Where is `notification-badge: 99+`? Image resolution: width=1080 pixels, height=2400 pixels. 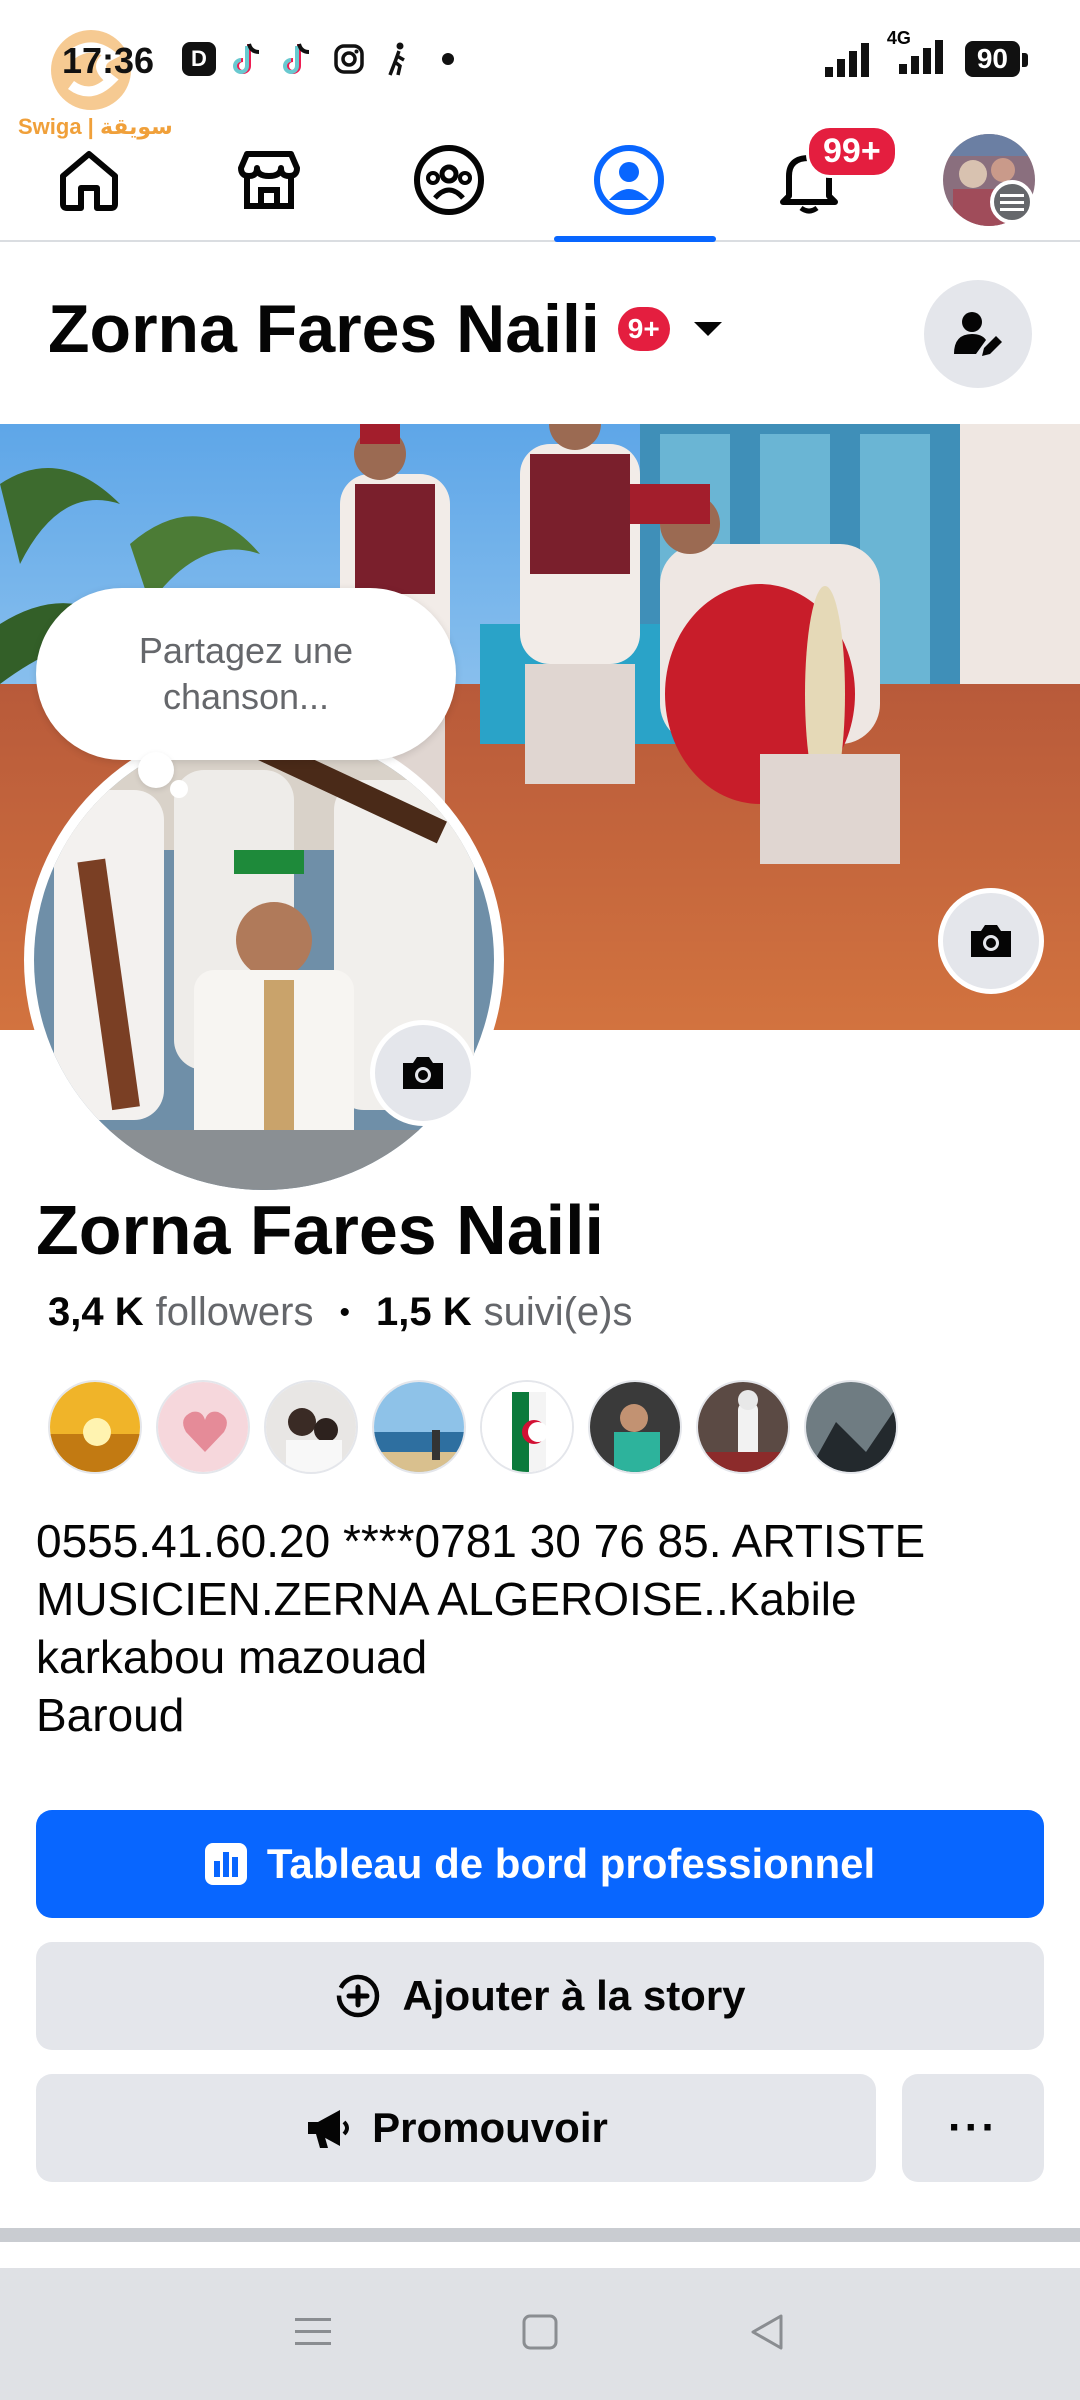
notification-badge: 99+ is located at coordinates (852, 151).